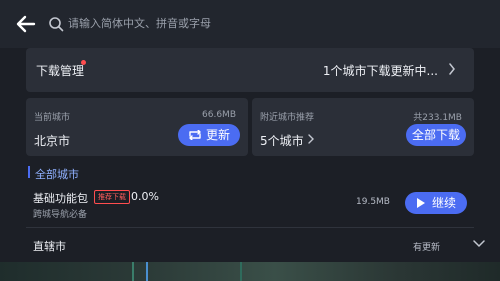 This screenshot has width=500, height=281. What do you see at coordinates (443, 203) in the screenshot?
I see `continue-button-label: 继续` at bounding box center [443, 203].